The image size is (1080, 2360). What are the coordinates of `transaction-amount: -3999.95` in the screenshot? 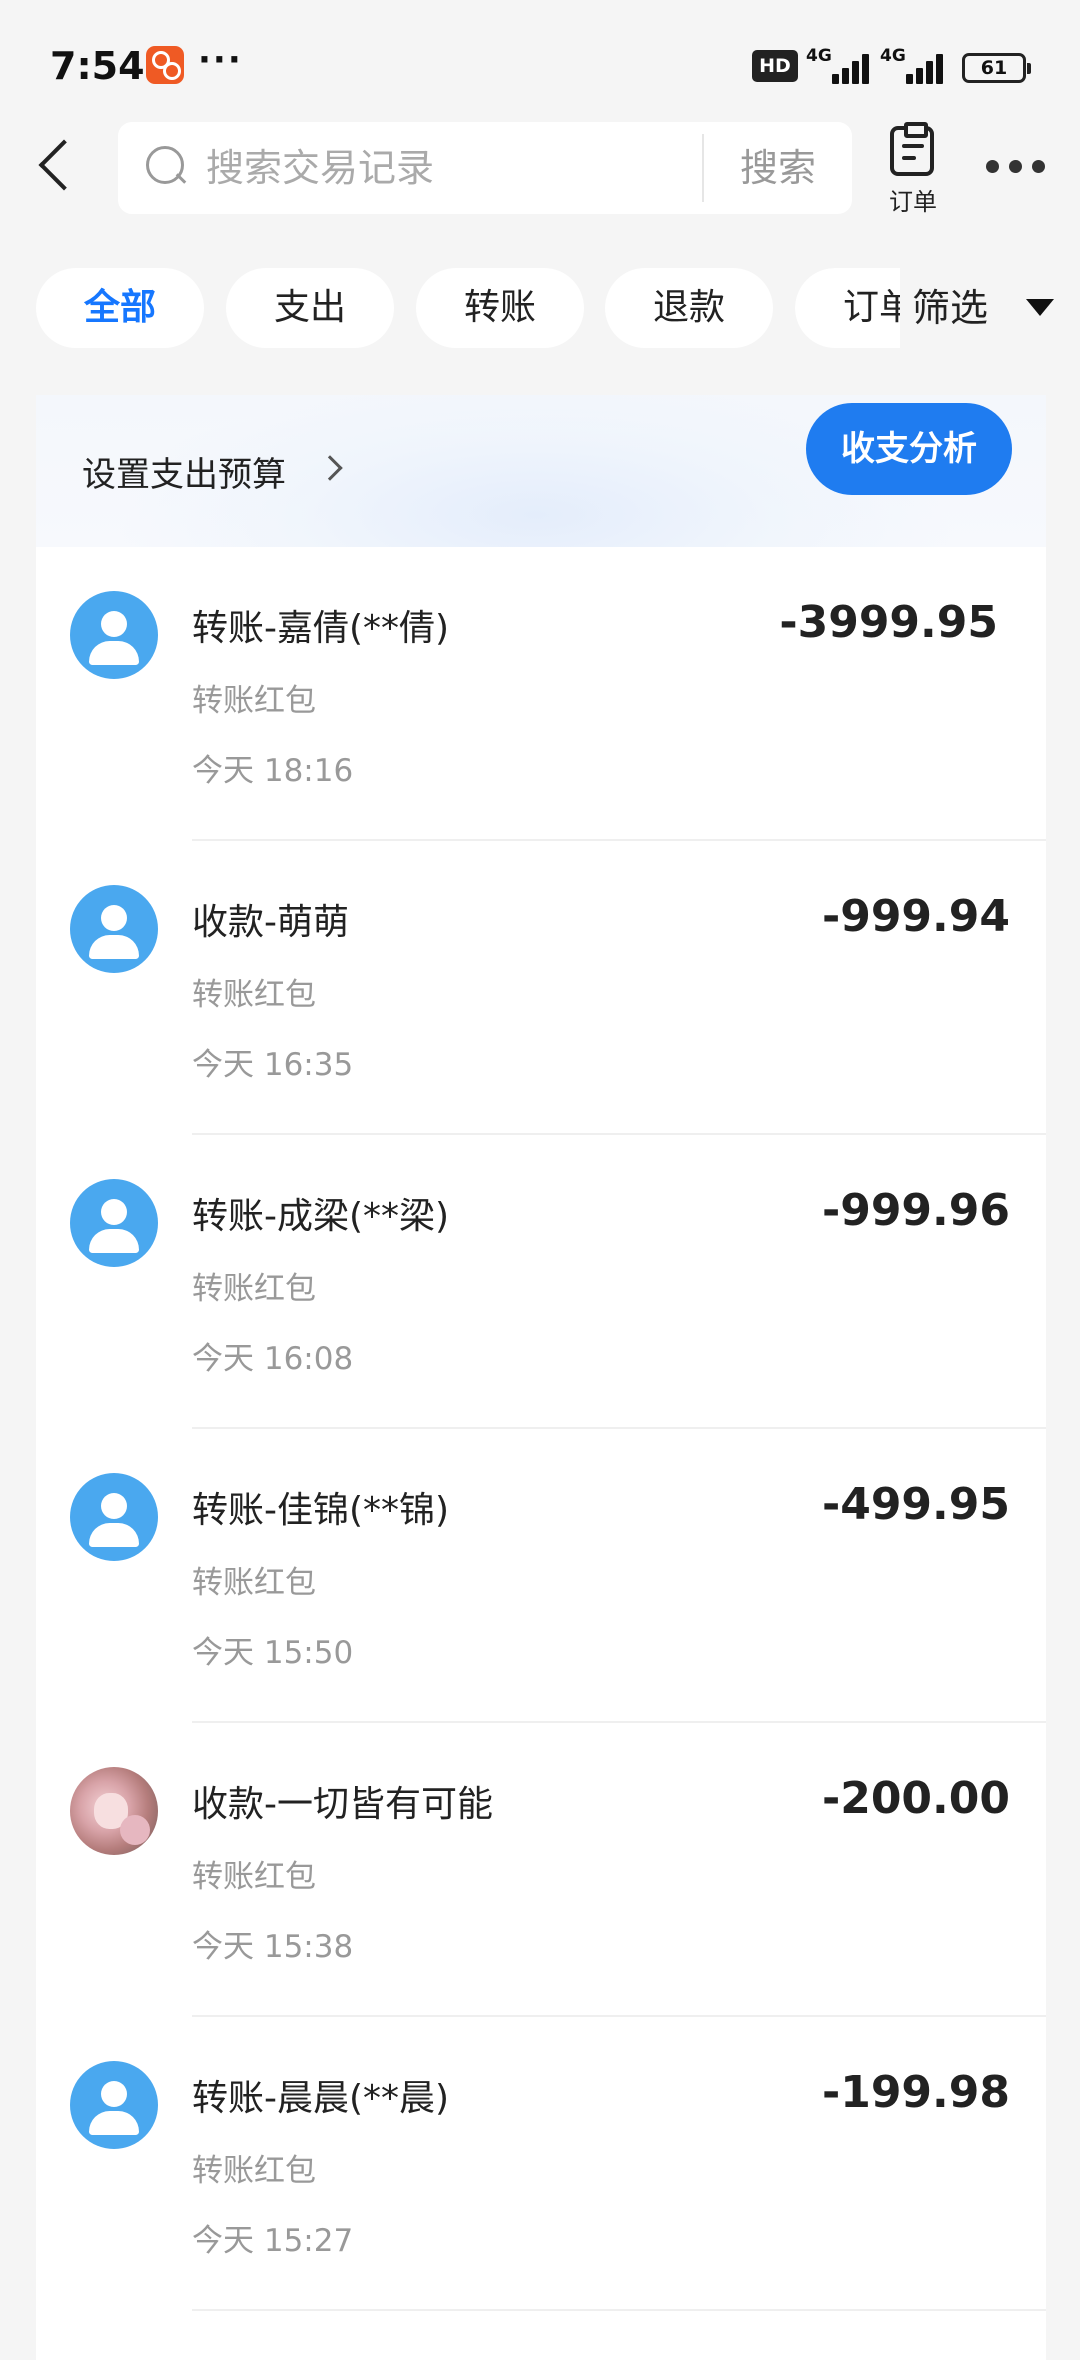 It's located at (888, 622).